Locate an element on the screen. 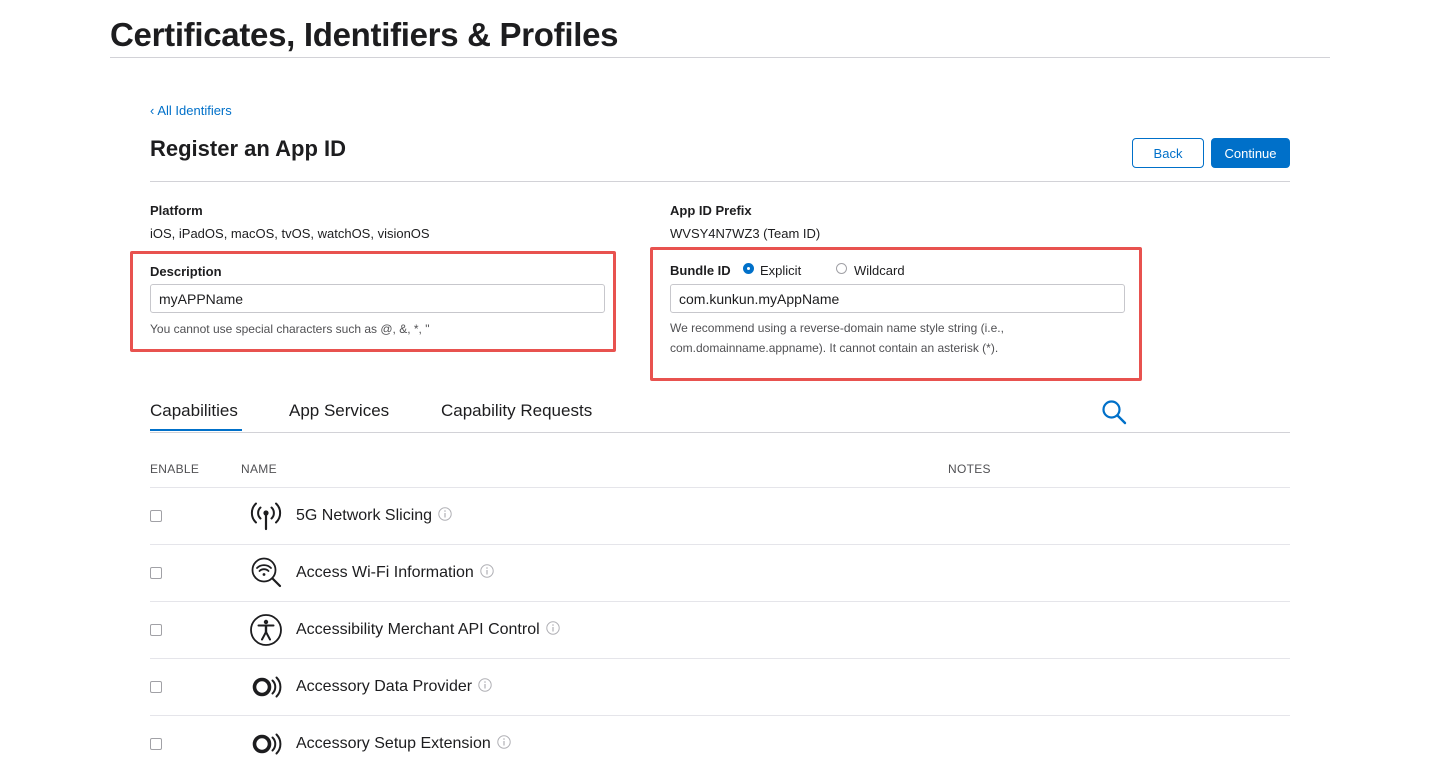 The height and width of the screenshot is (772, 1440). capability-label: Accessory Setup Extension is located at coordinates (393, 743).